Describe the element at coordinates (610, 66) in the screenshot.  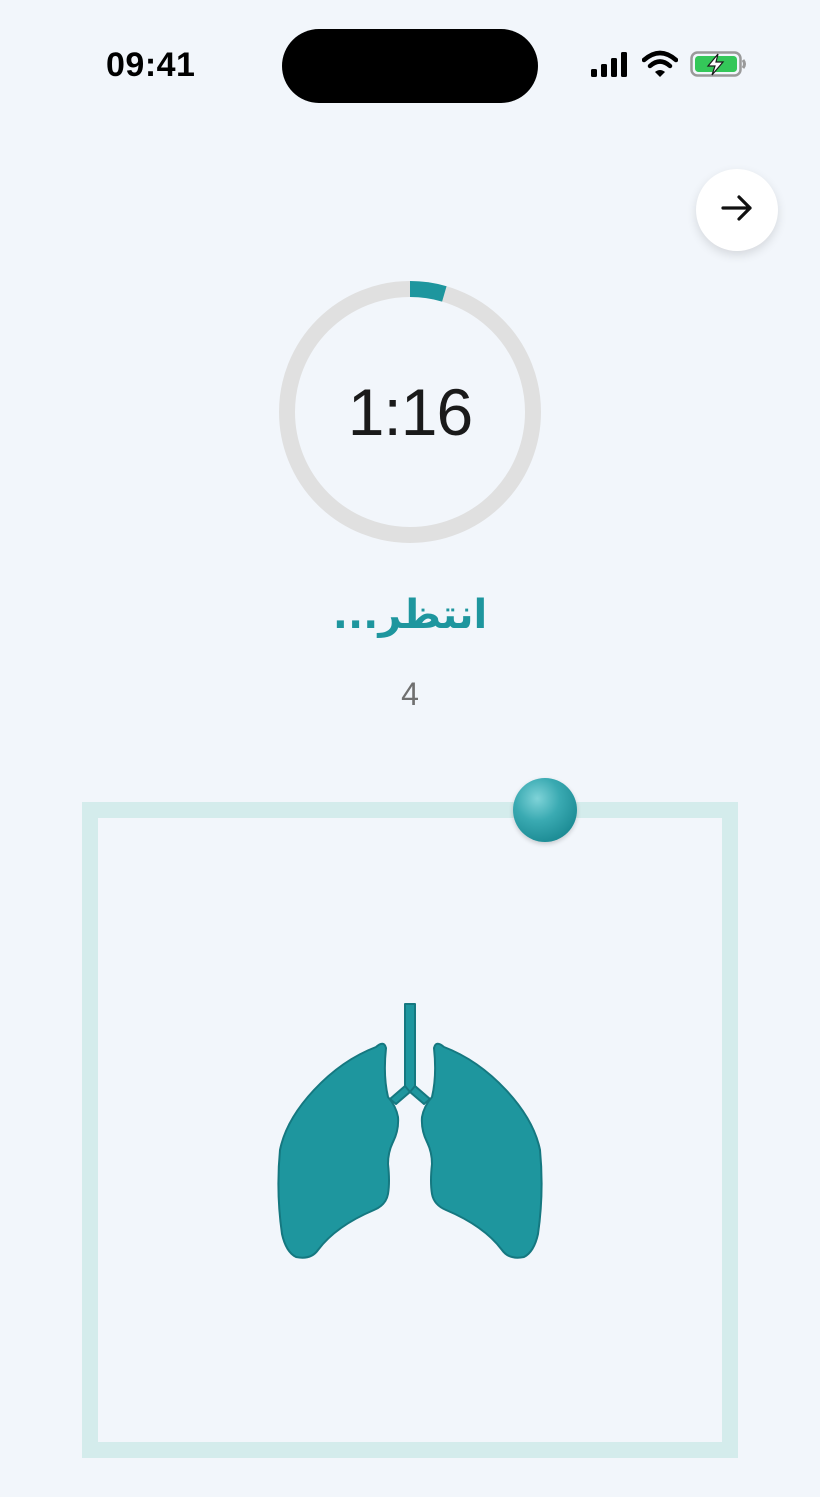
I see `cellular-signal-icon` at that location.